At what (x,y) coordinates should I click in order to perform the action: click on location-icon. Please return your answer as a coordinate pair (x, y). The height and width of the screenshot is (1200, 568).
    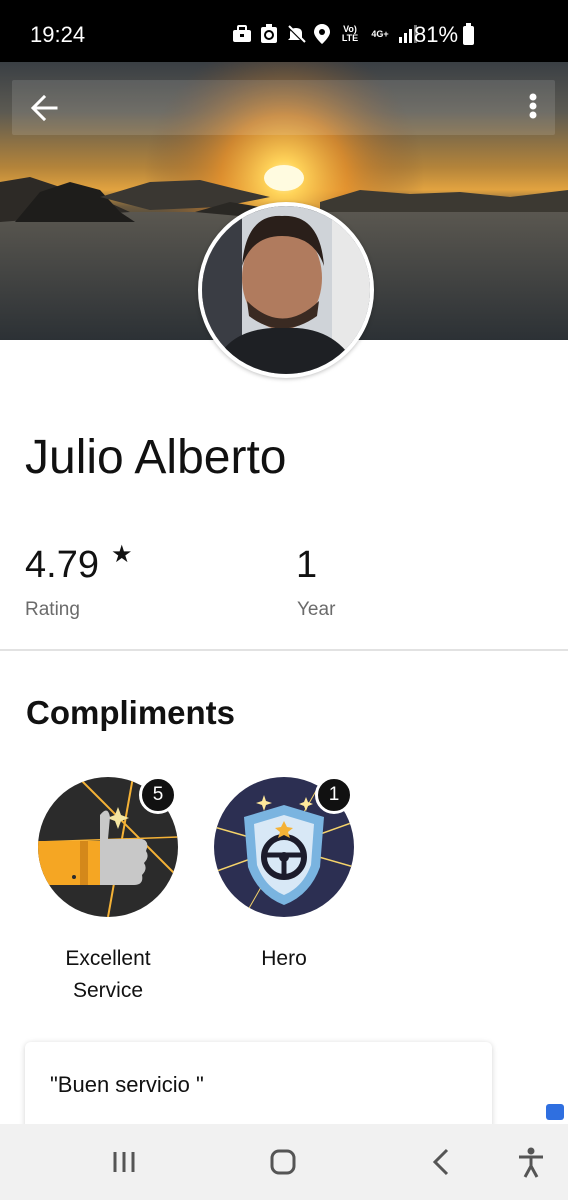
    Looking at the image, I should click on (322, 34).